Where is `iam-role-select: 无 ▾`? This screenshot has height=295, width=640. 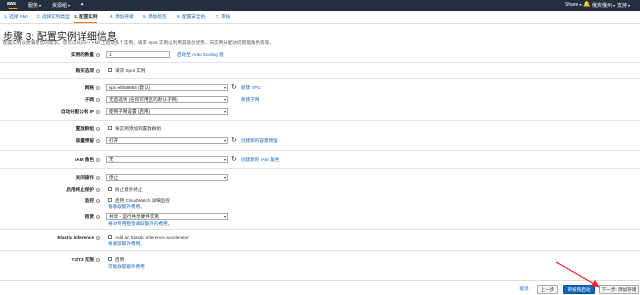
iam-role-select: 无 ▾ is located at coordinates (167, 159).